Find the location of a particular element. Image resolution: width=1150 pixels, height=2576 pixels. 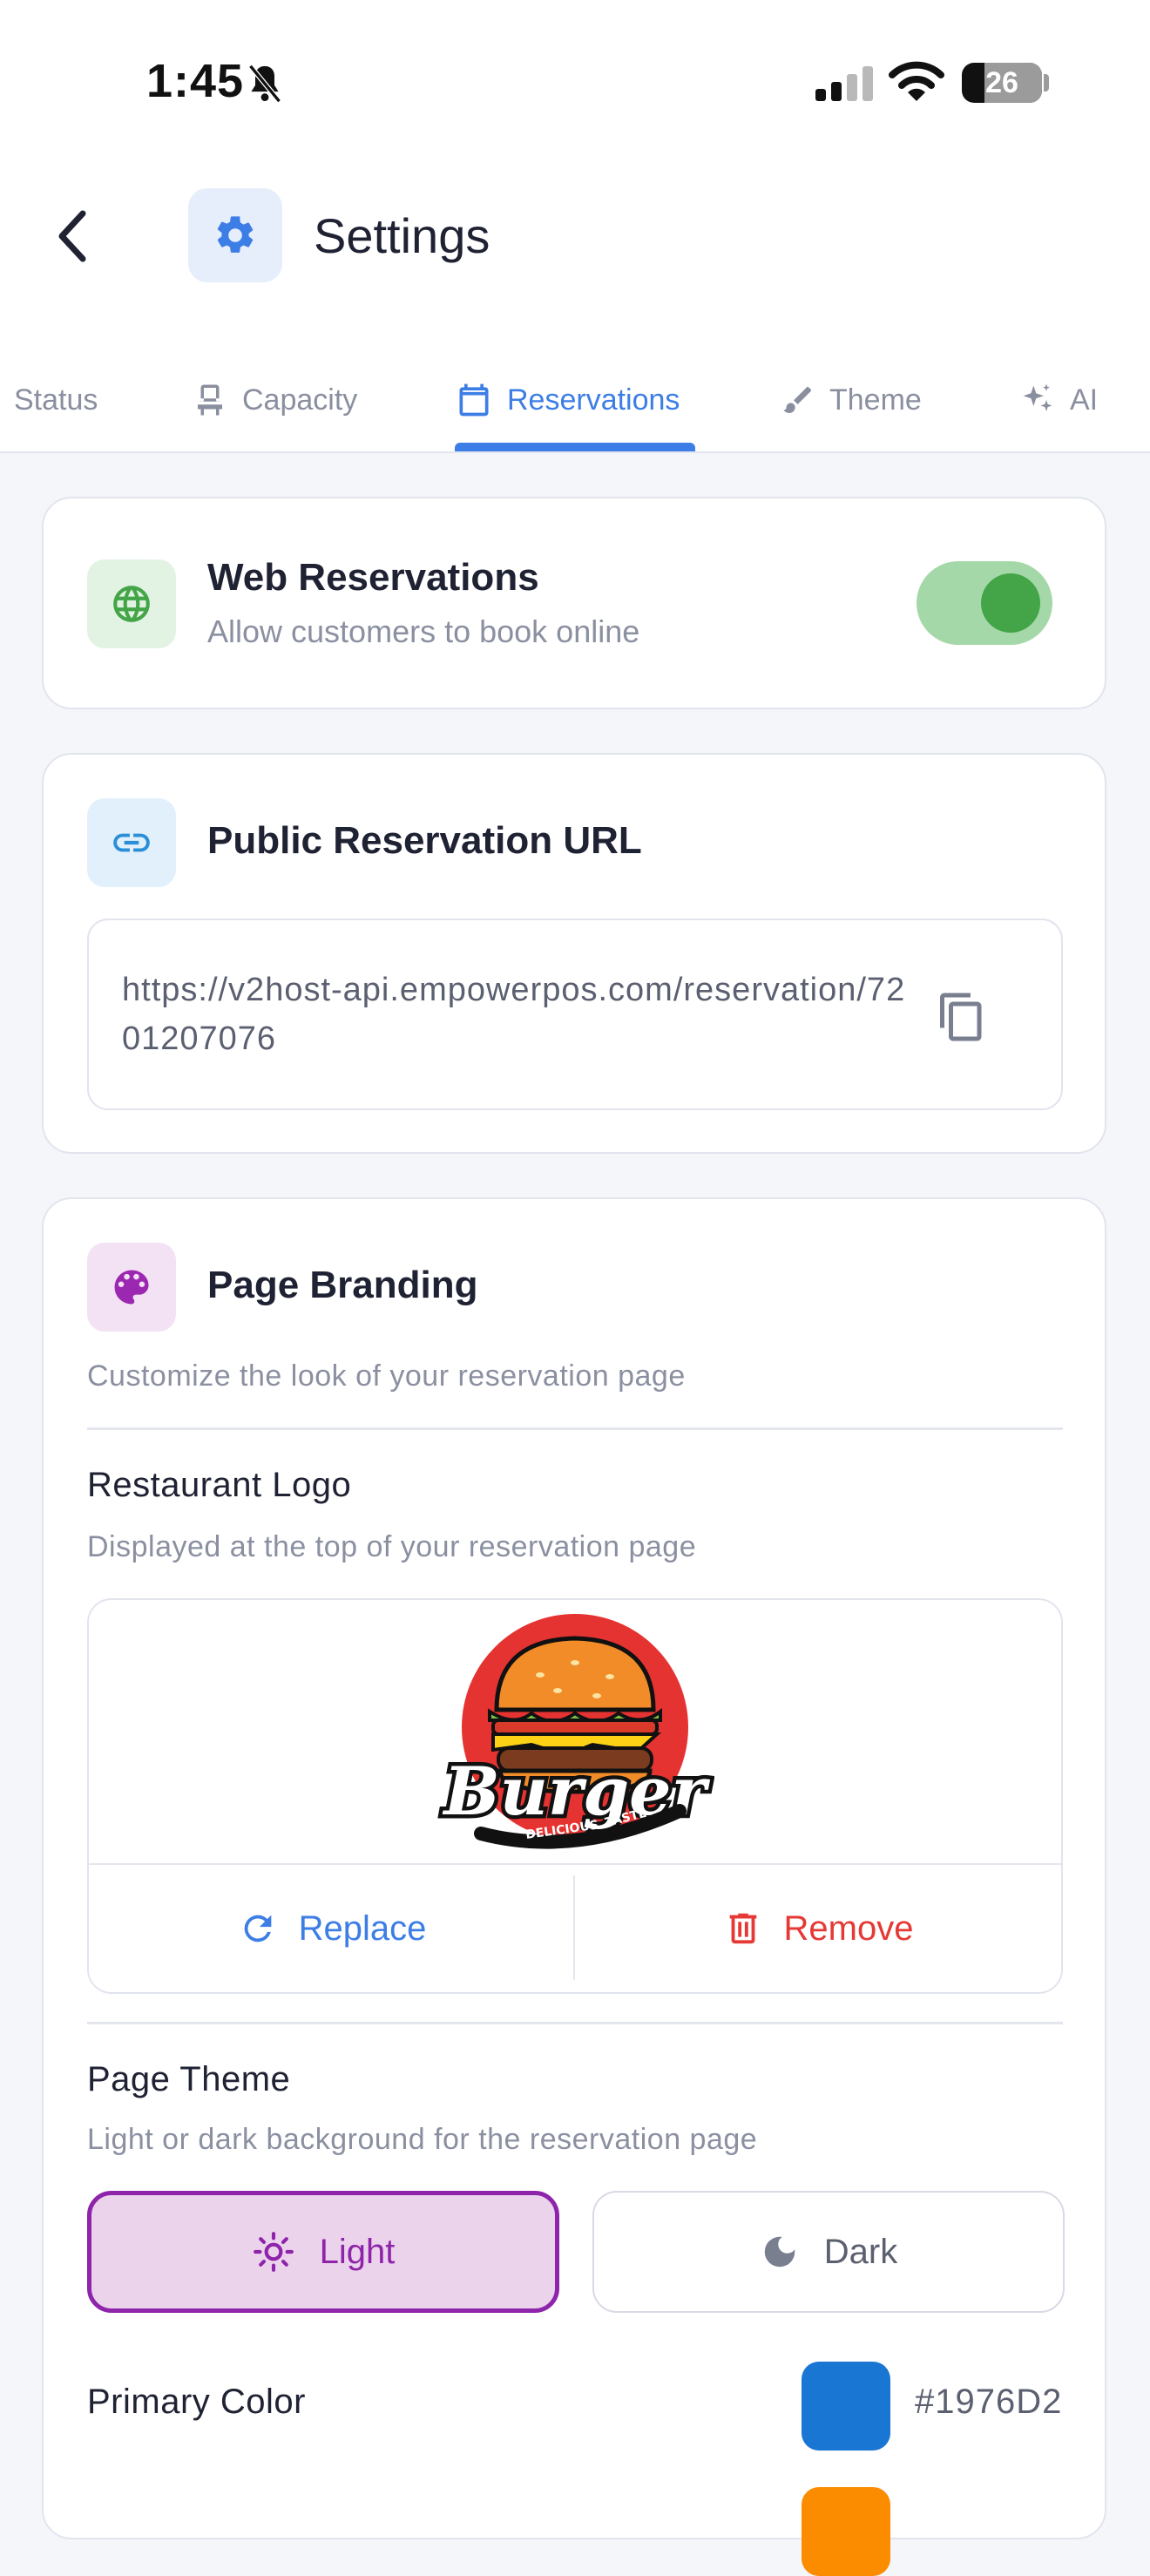

bell-off-icon is located at coordinates (264, 84).